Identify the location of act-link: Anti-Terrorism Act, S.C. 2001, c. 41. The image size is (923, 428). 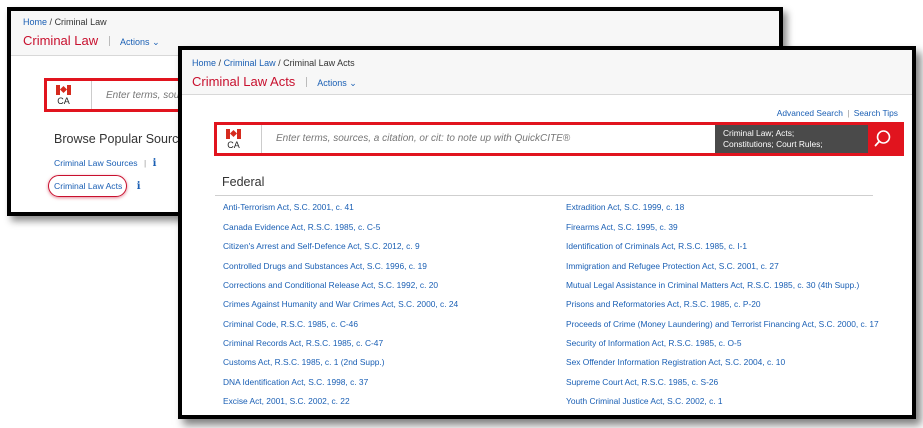
(288, 207).